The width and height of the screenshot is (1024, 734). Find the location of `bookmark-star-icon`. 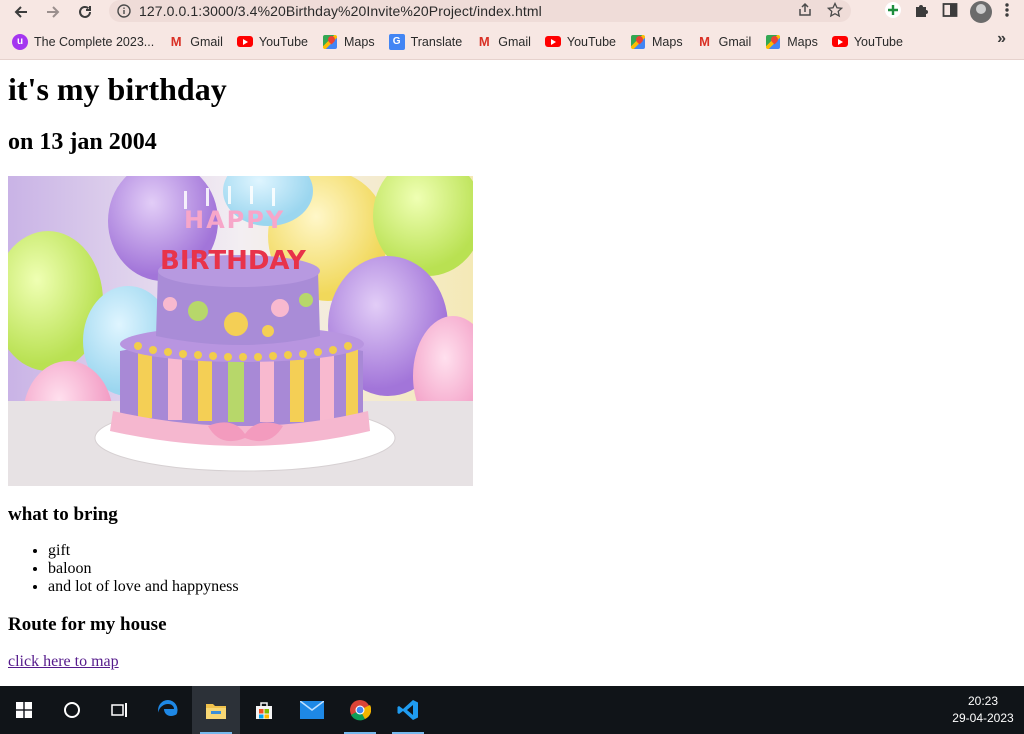

bookmark-star-icon is located at coordinates (835, 11).